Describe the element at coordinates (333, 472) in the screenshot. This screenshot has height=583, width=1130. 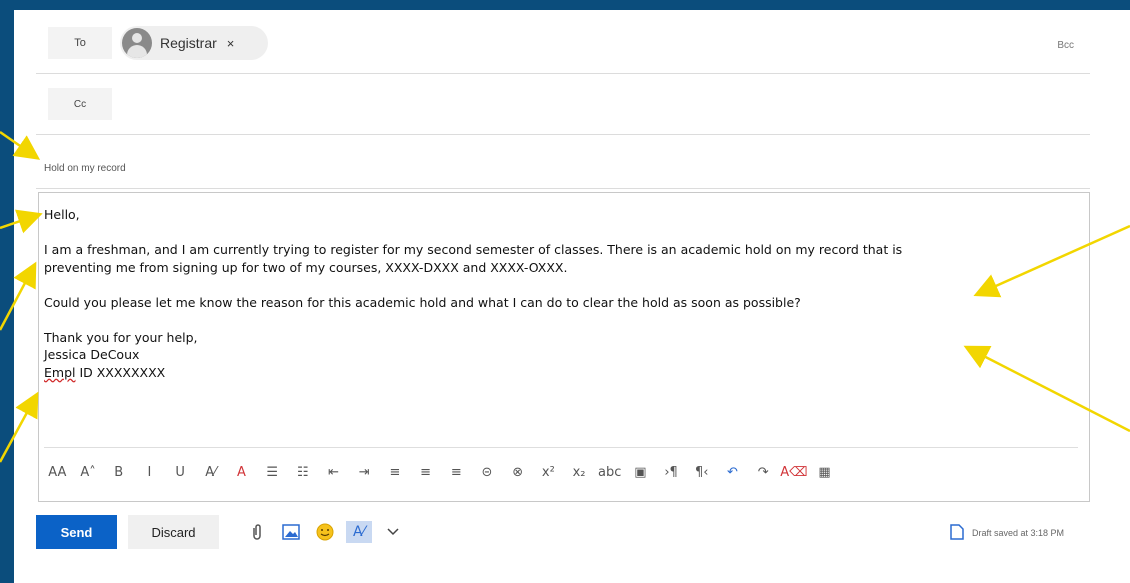
I see `decrease-indent-icon: ⇤` at that location.